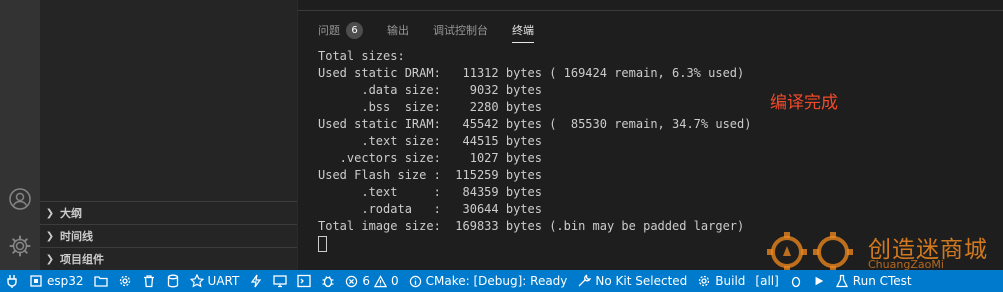 This screenshot has height=292, width=1003. I want to click on info-icon, so click(415, 281).